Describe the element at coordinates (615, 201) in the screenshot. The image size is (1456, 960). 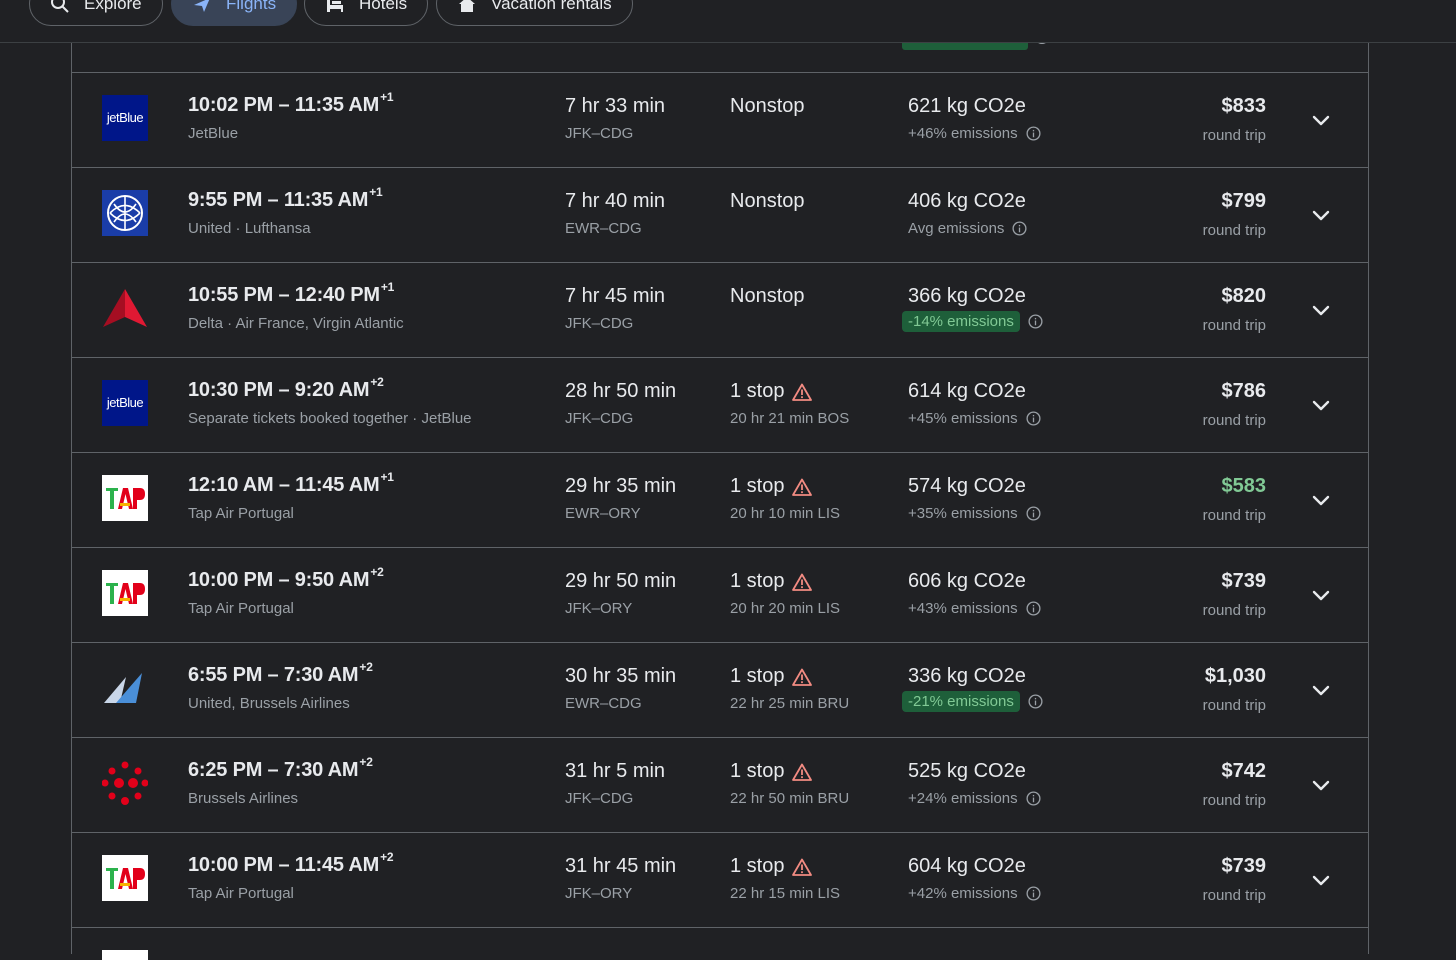
I see `flight-duration: 7 hr 40 min` at that location.